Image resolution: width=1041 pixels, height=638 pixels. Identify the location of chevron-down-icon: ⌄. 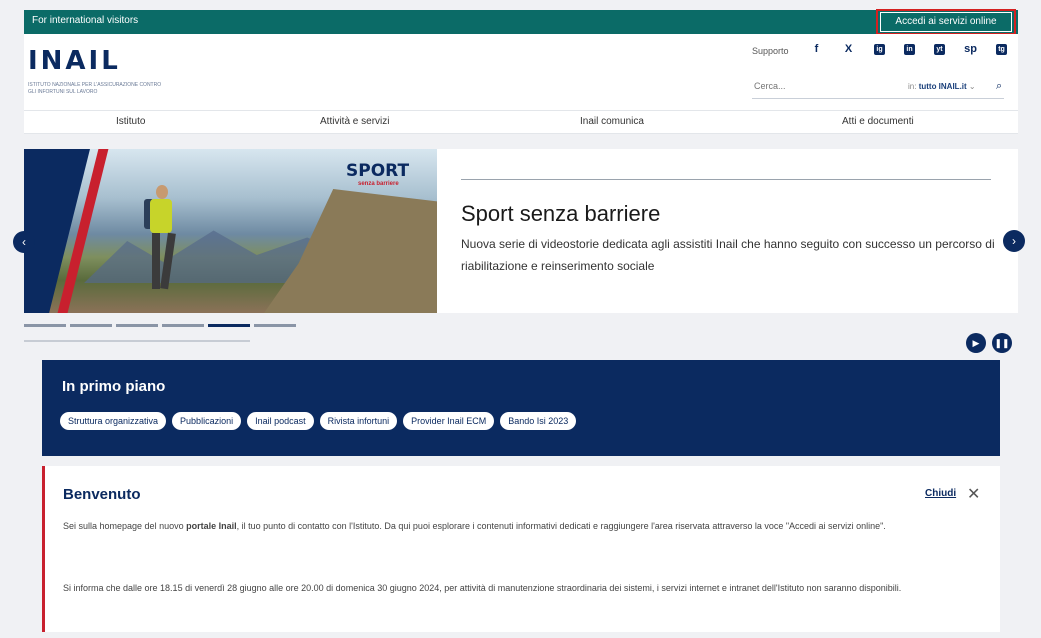
(972, 86).